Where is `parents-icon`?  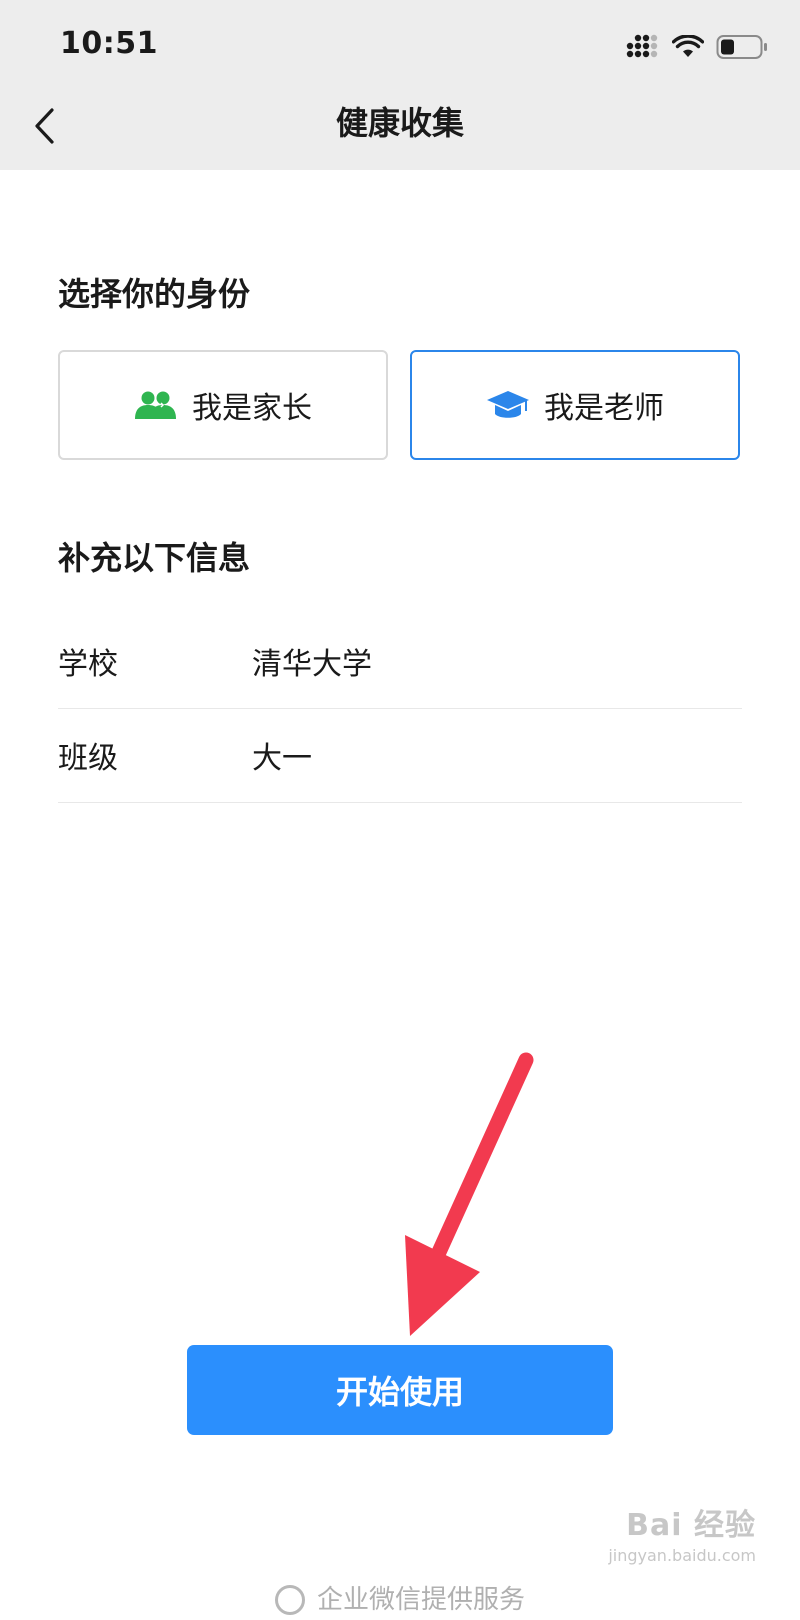 parents-icon is located at coordinates (156, 405).